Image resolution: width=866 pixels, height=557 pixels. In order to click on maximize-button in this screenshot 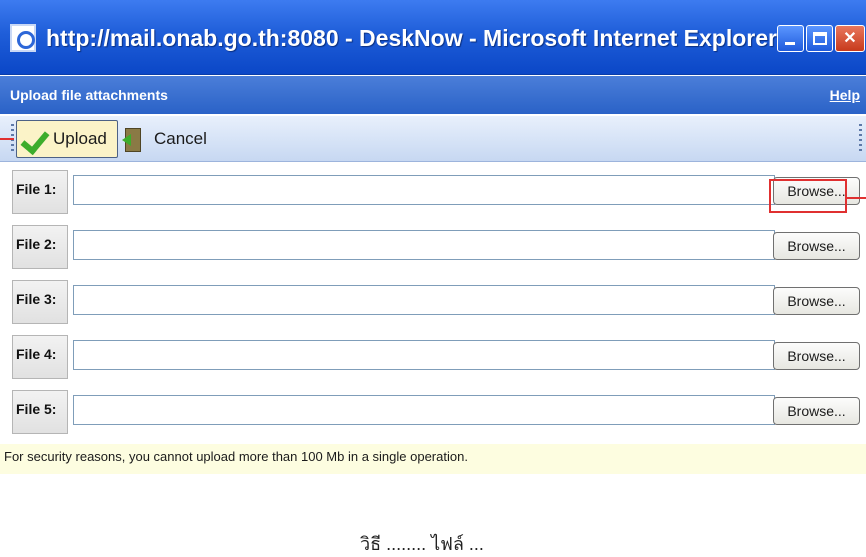, I will do `click(819, 38)`.